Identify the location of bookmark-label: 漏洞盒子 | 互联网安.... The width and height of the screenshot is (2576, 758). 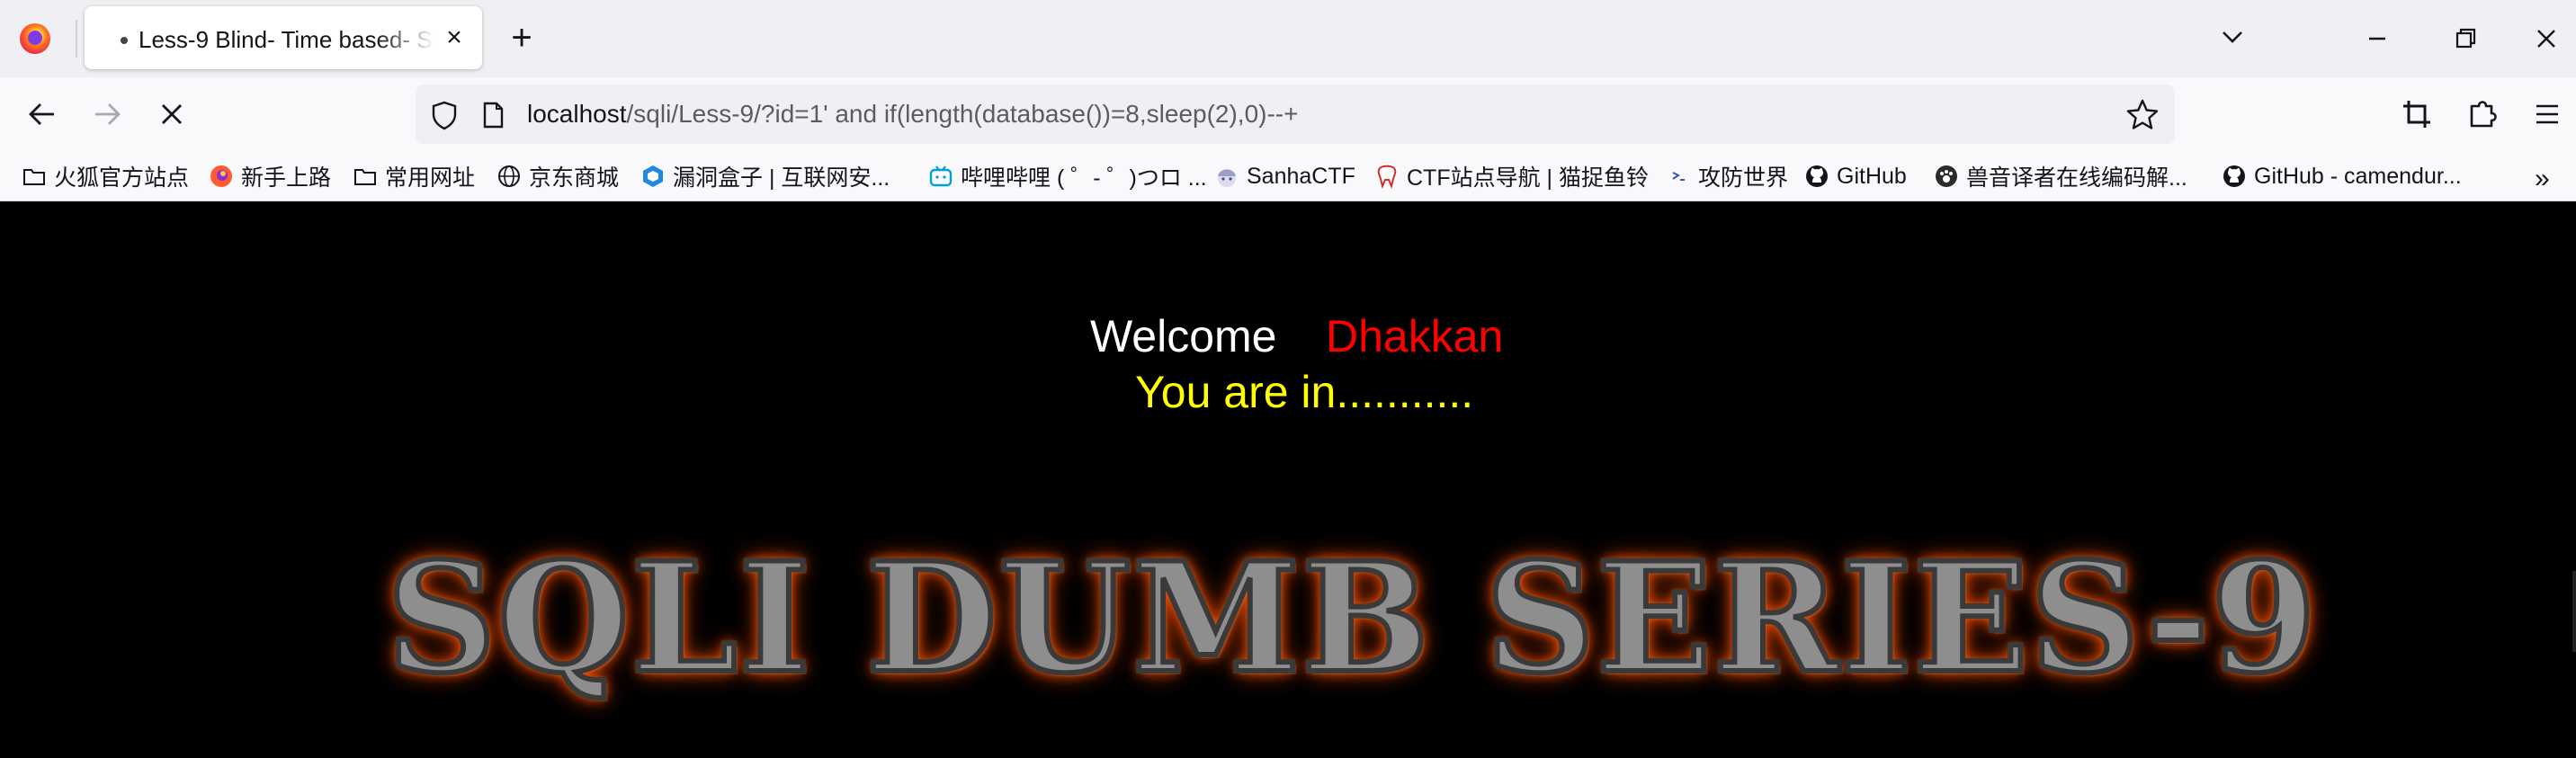
(781, 178).